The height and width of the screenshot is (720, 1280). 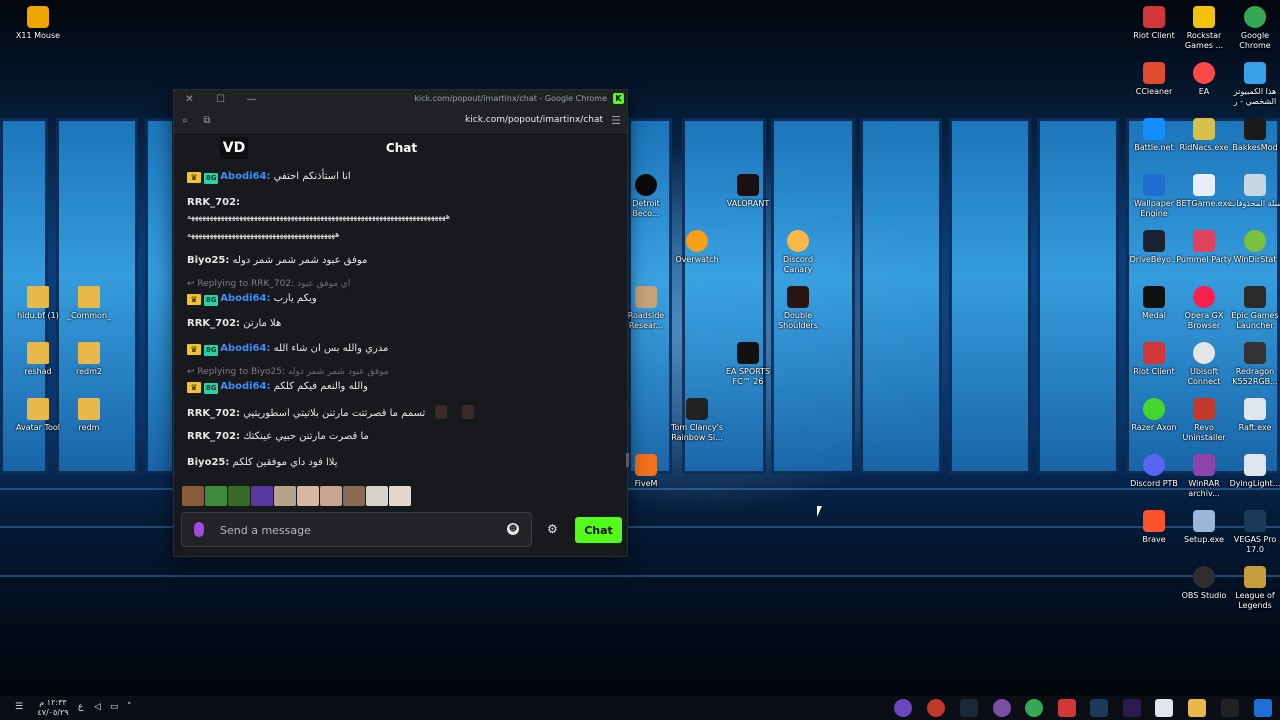 What do you see at coordinates (38, 303) in the screenshot?
I see `desktop-folder-hidu: hidu.bf (1)` at bounding box center [38, 303].